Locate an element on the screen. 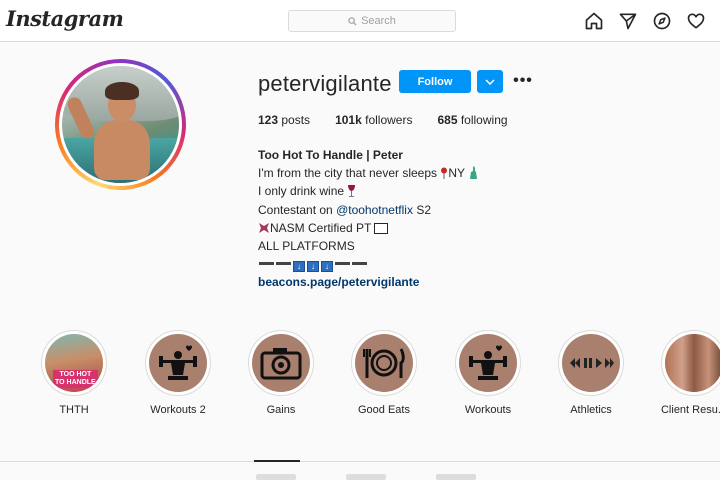 The width and height of the screenshot is (720, 480). nav-icons is located at coordinates (645, 21).